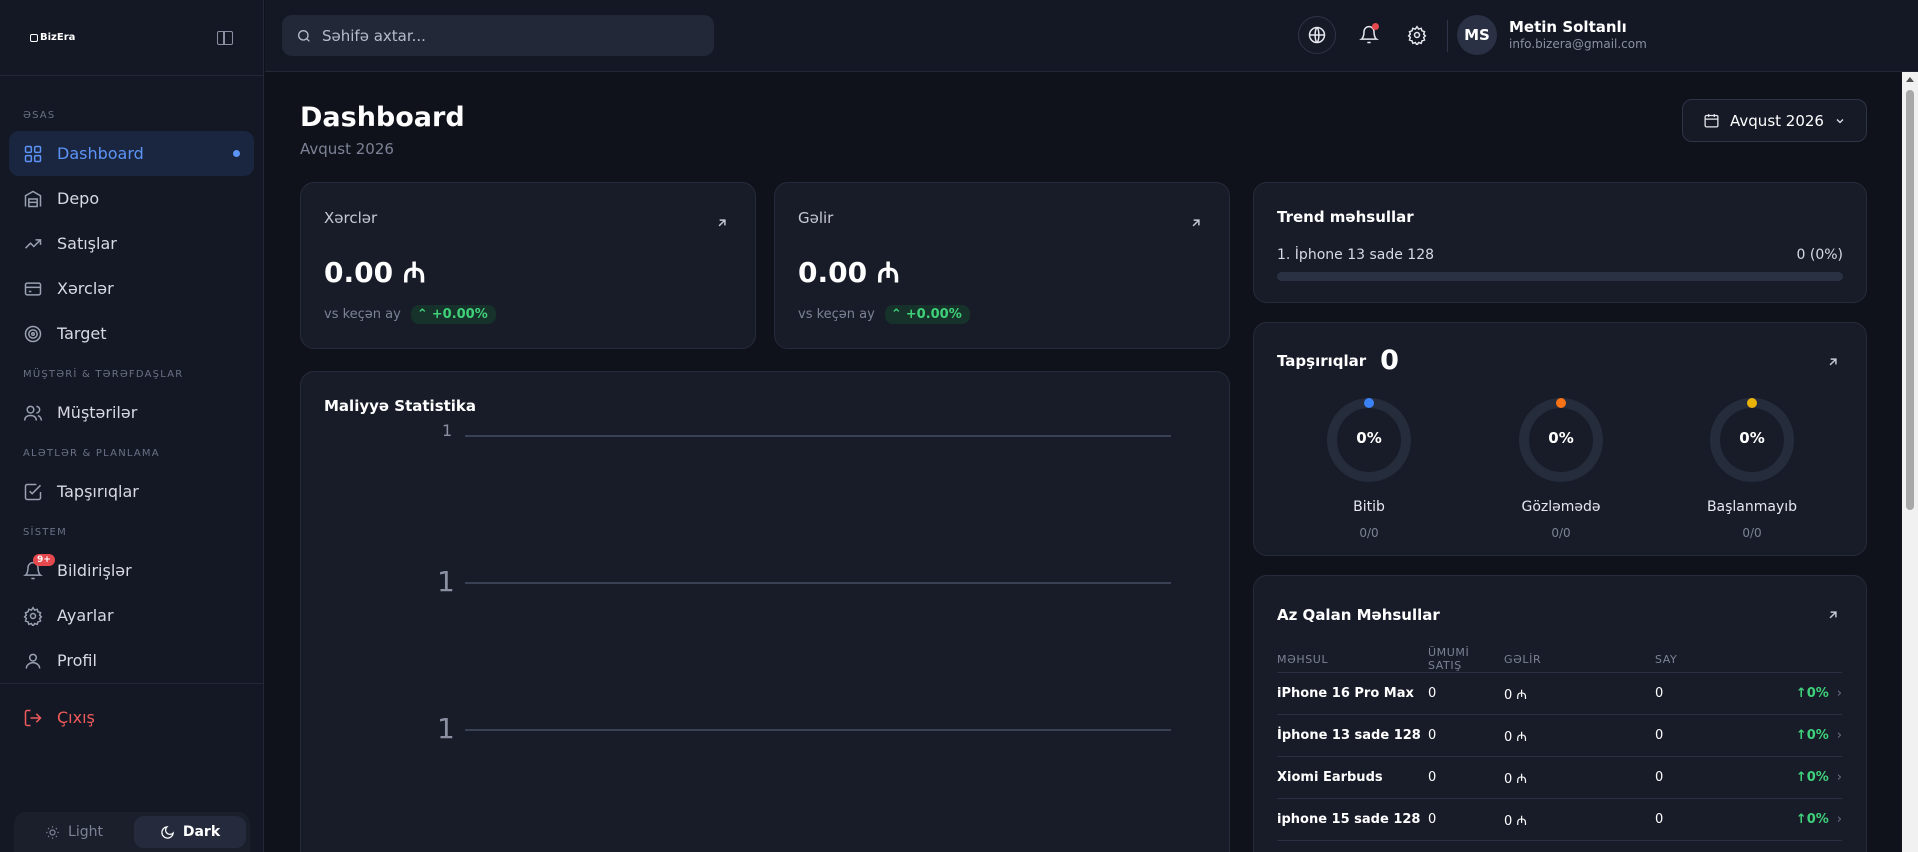 The height and width of the screenshot is (852, 1918). I want to click on trend-item-name: 1. İphone 13 sade 128, so click(1356, 255).